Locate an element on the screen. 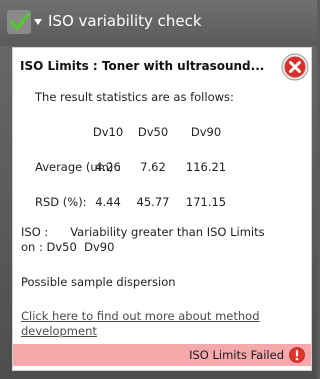 This screenshot has width=320, height=379. table-cell: 171.15 is located at coordinates (206, 202).